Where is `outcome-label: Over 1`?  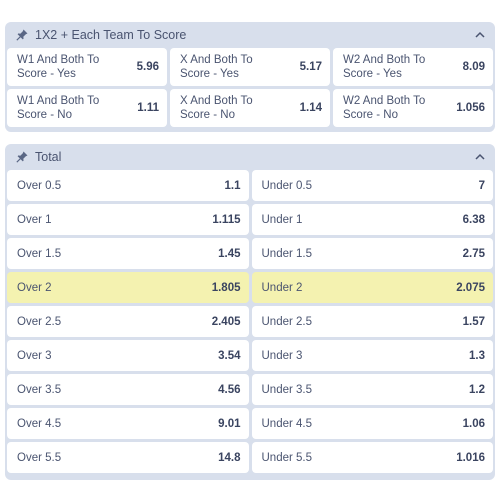
outcome-label: Over 1 is located at coordinates (34, 219).